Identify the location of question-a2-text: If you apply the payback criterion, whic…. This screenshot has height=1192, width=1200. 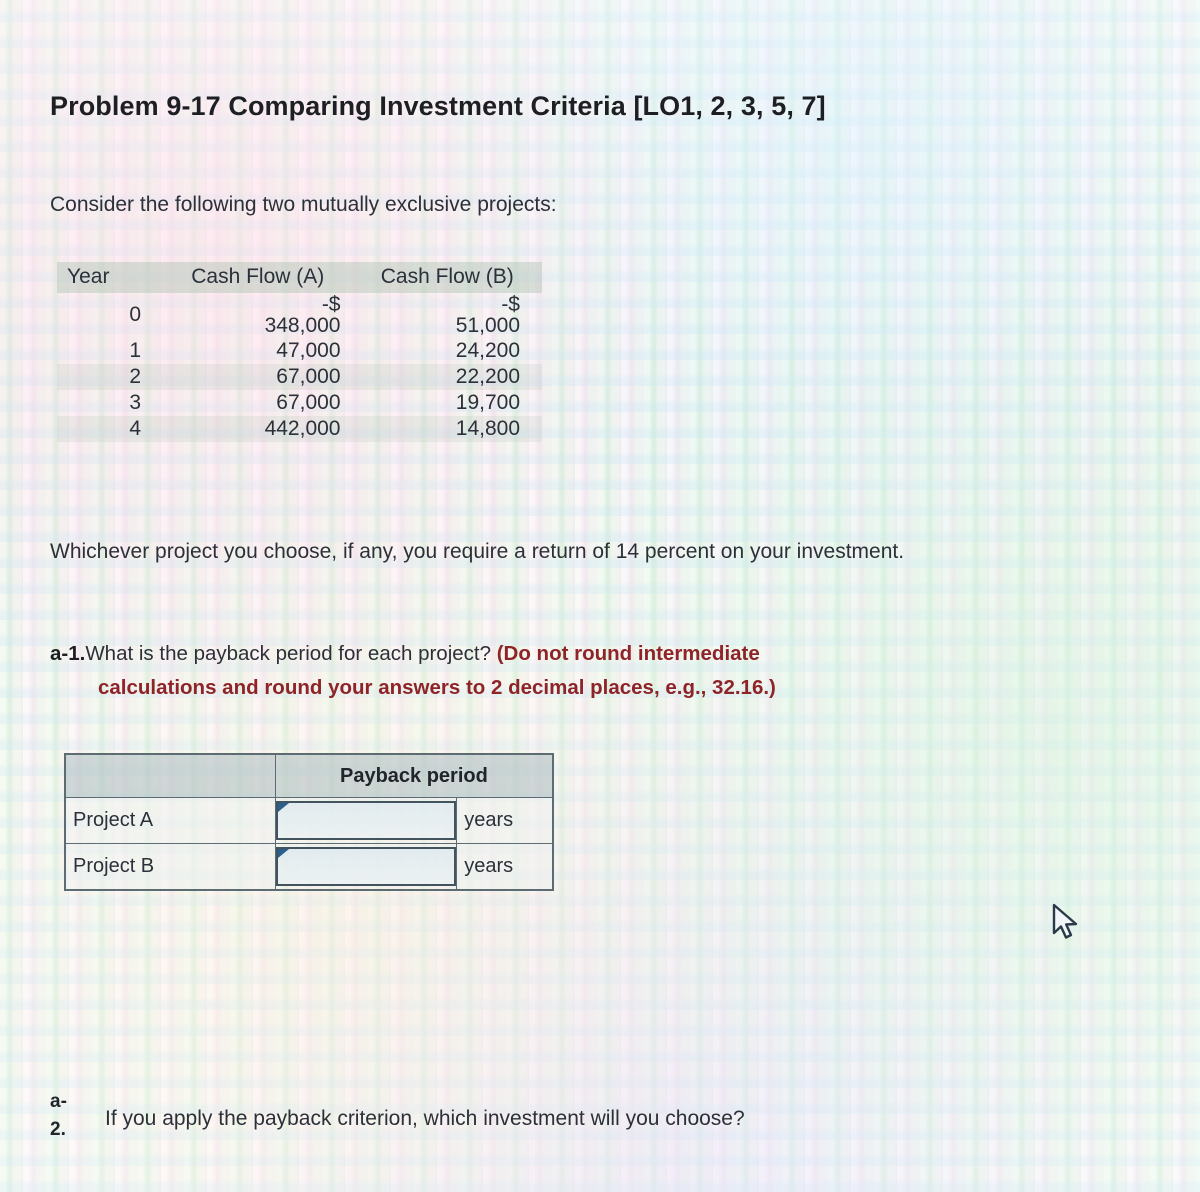
(425, 1118).